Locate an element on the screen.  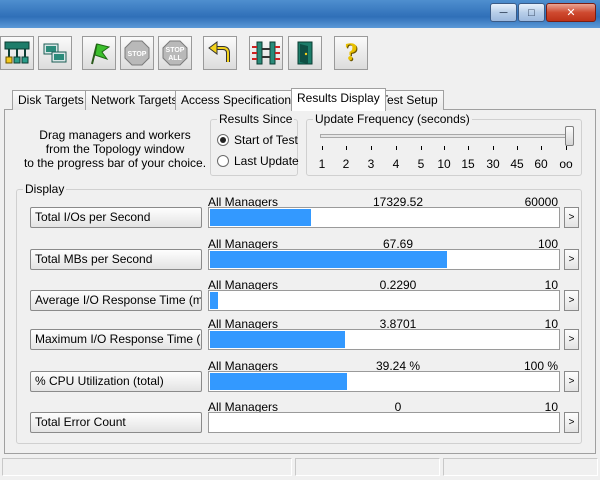
metric-select-button: Total I/Os per Second is located at coordinates (116, 217).